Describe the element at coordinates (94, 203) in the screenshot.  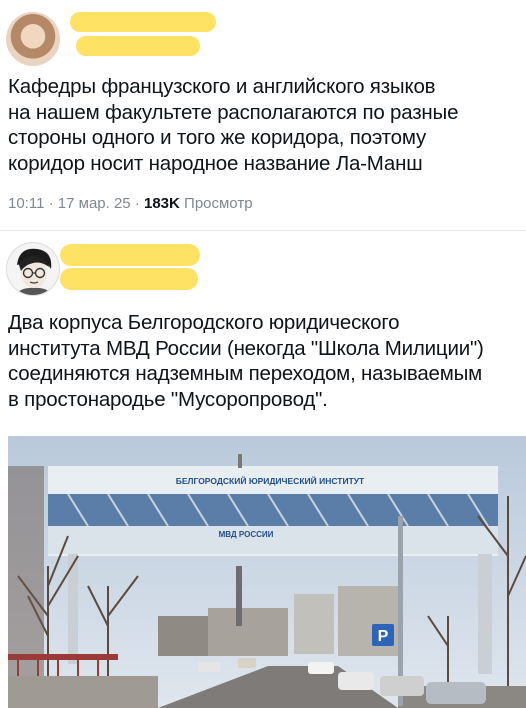
I see `post-date: 17 мар. 25` at that location.